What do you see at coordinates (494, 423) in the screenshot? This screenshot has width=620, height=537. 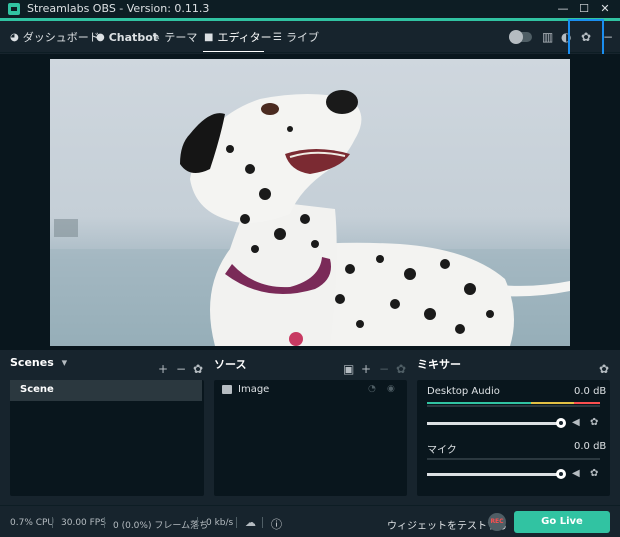 I see `desktop-audio-slider-fill` at bounding box center [494, 423].